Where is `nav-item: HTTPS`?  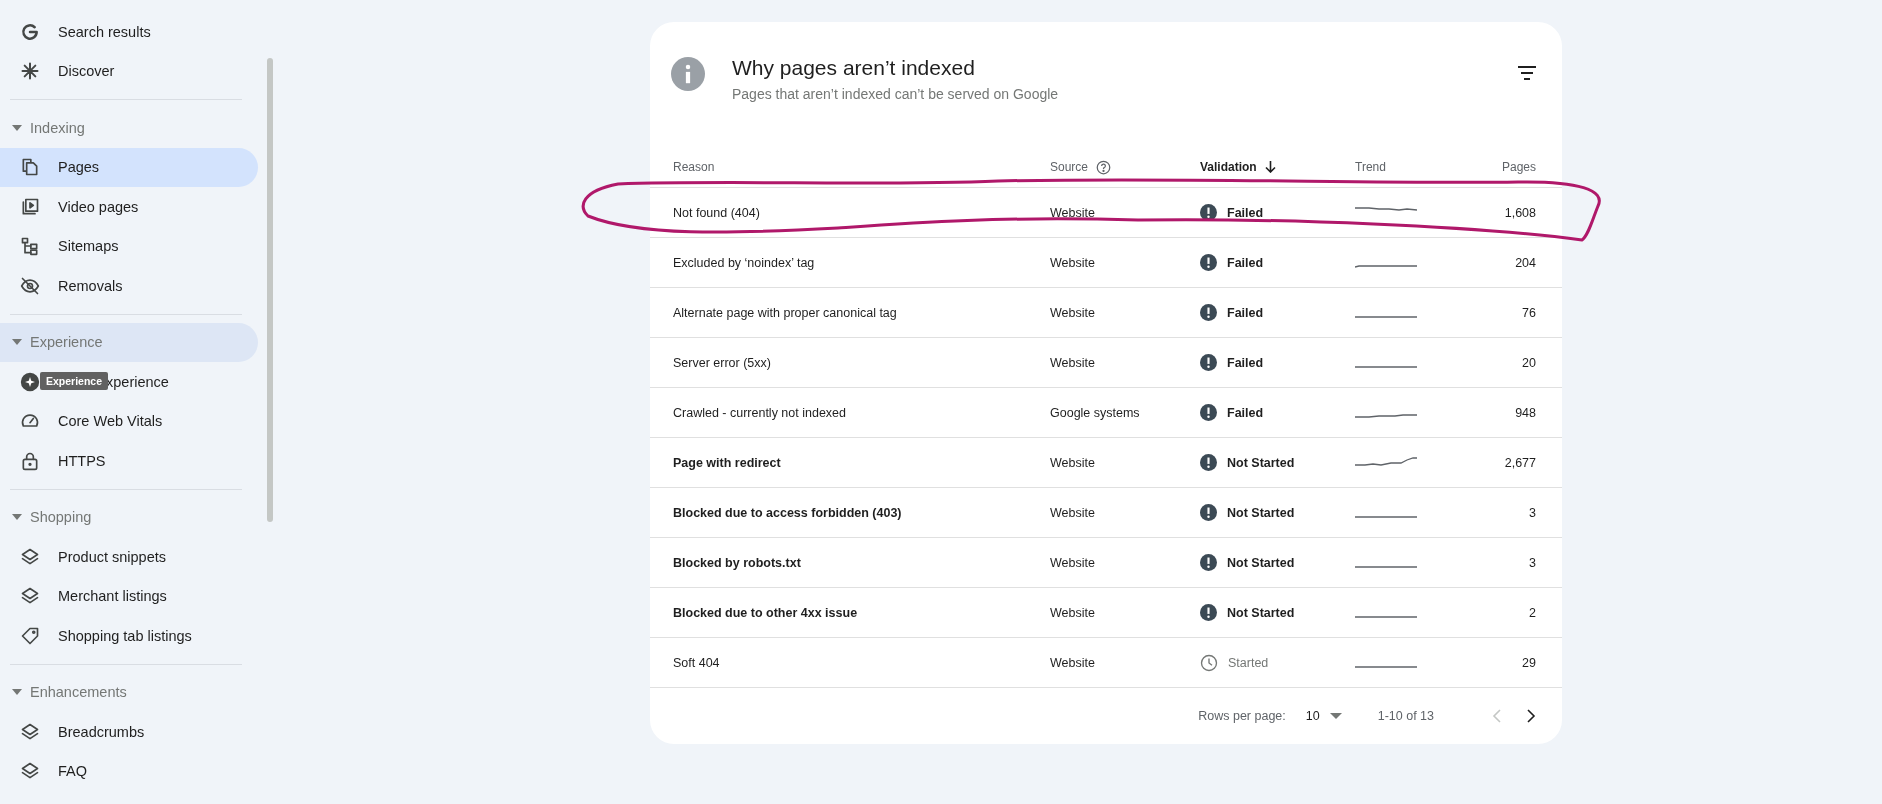
nav-item: HTTPS is located at coordinates (129, 461).